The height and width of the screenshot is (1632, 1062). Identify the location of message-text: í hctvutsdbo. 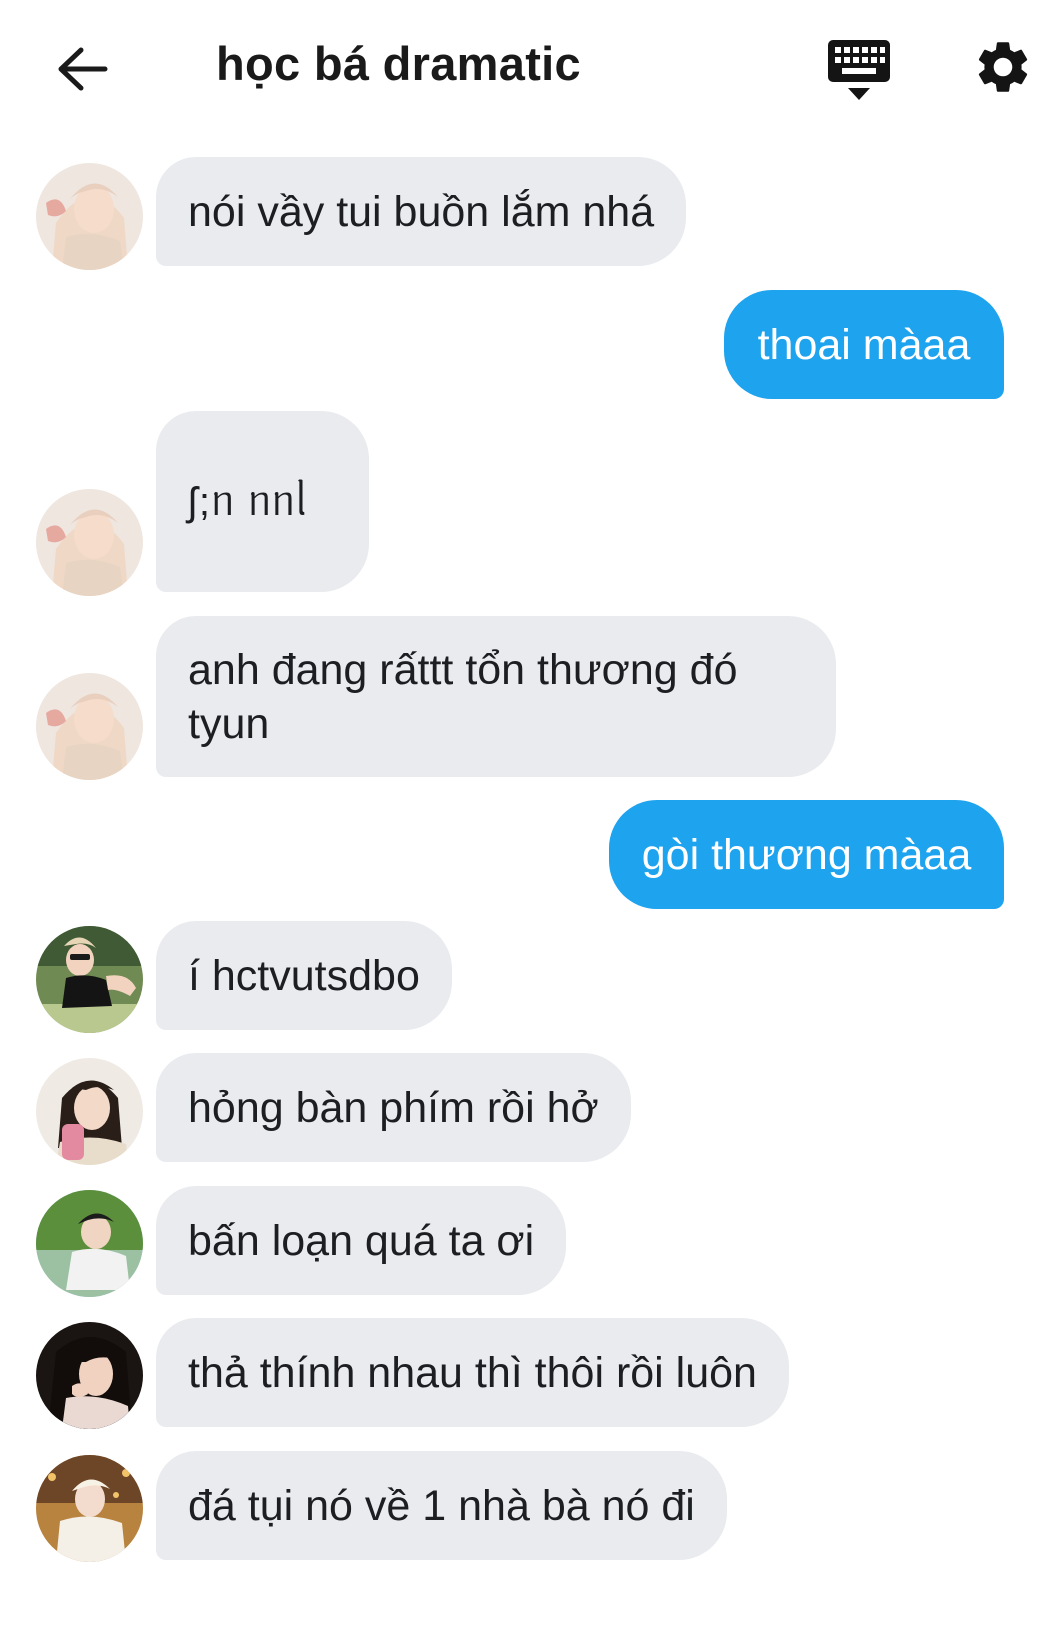
(304, 975).